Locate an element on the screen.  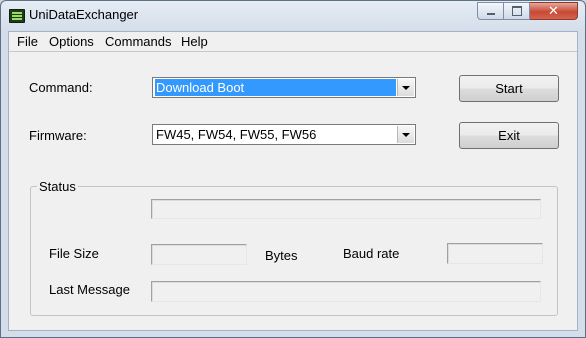
baud-rate-label: Baud rate is located at coordinates (371, 253).